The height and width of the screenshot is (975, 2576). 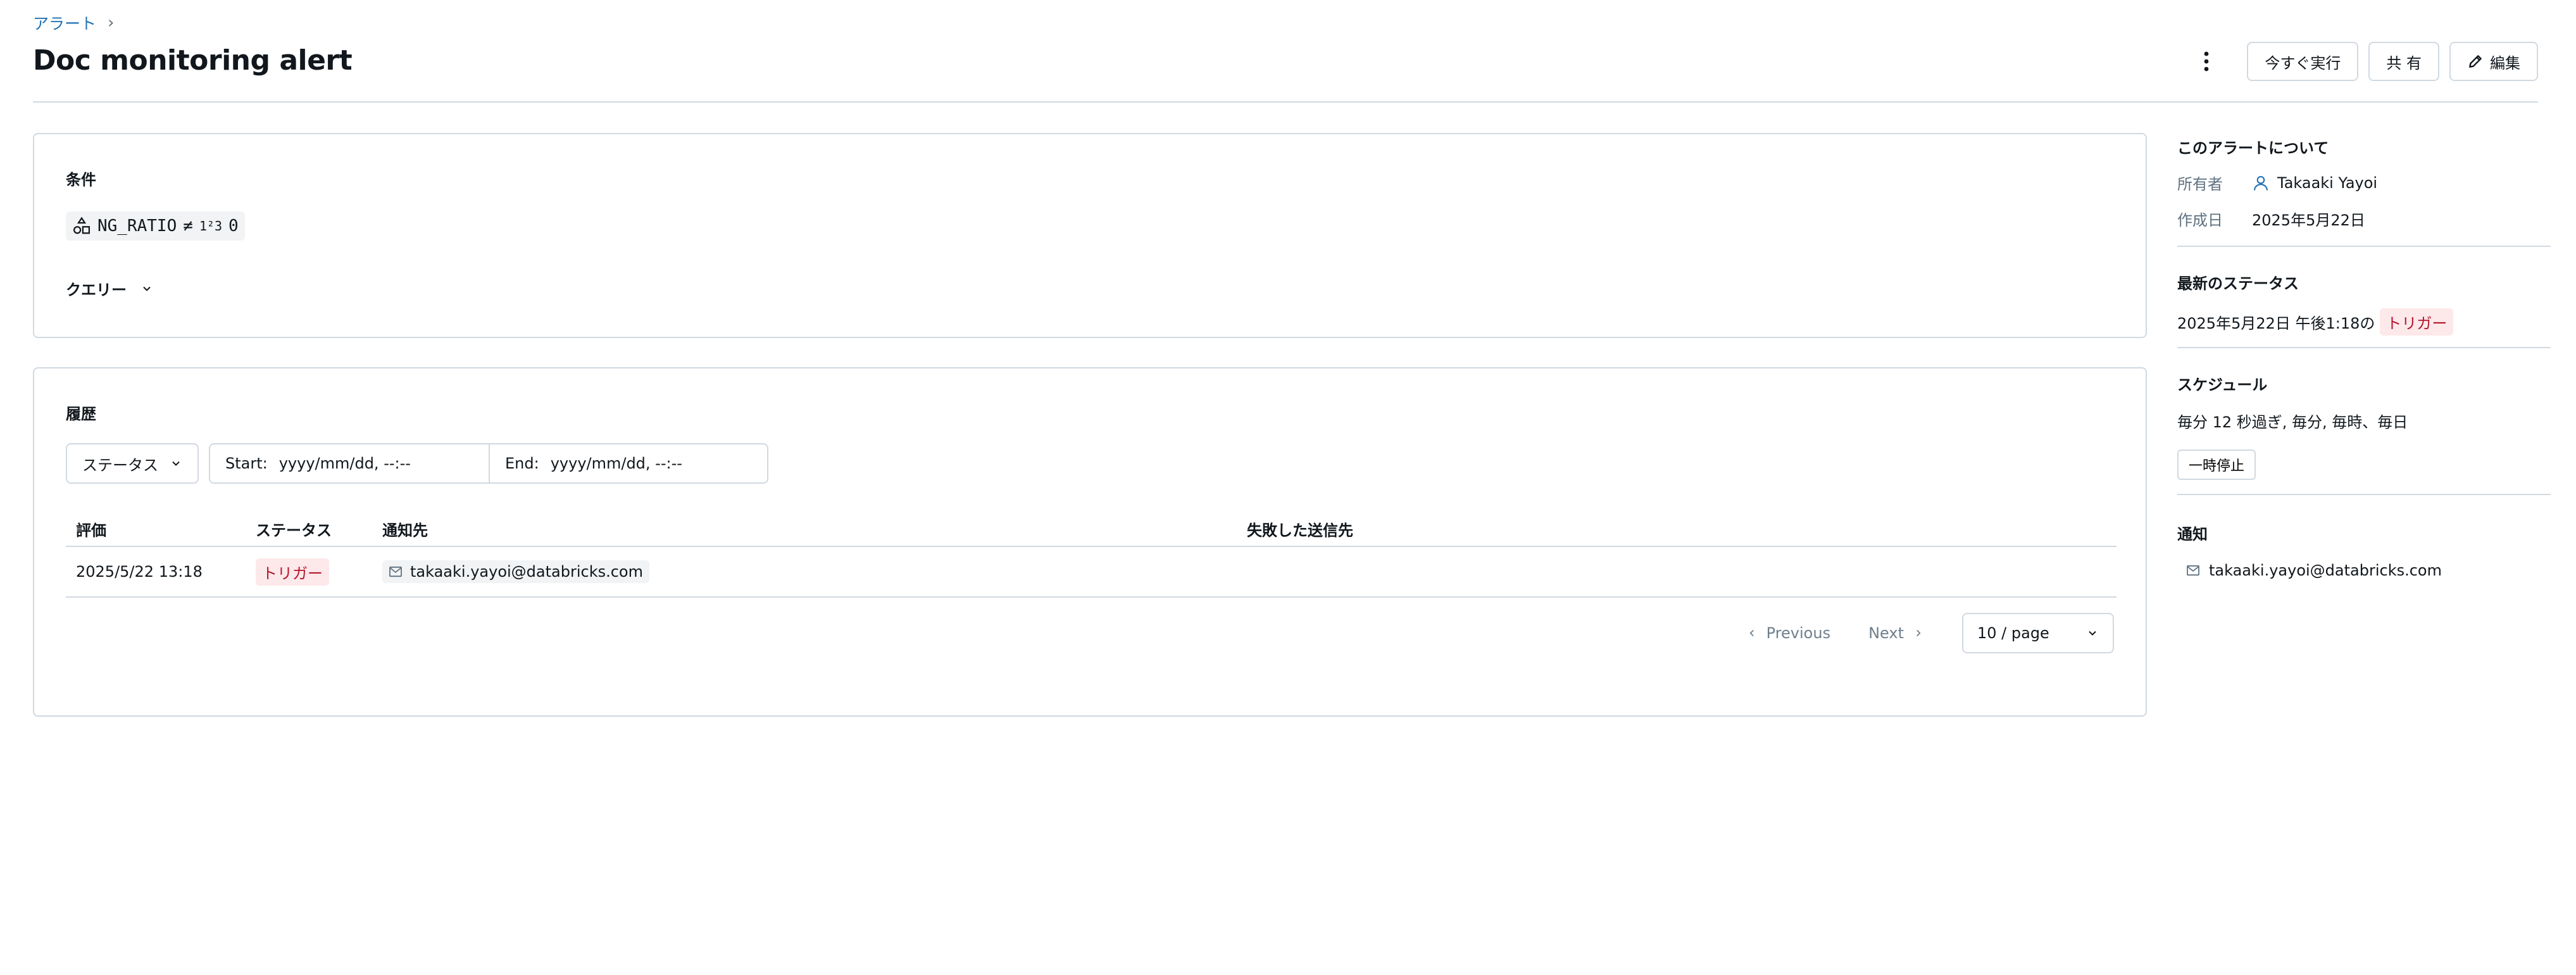 I want to click on condition-expression: NG_RATIO ≠ 1²3 0, so click(x=155, y=226).